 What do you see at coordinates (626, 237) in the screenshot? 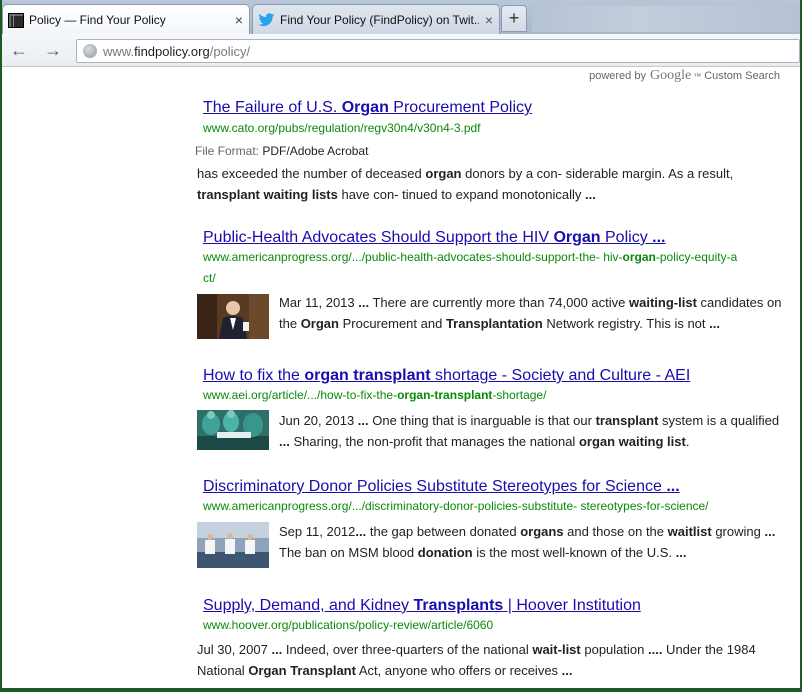
I see `title-text: Policy` at bounding box center [626, 237].